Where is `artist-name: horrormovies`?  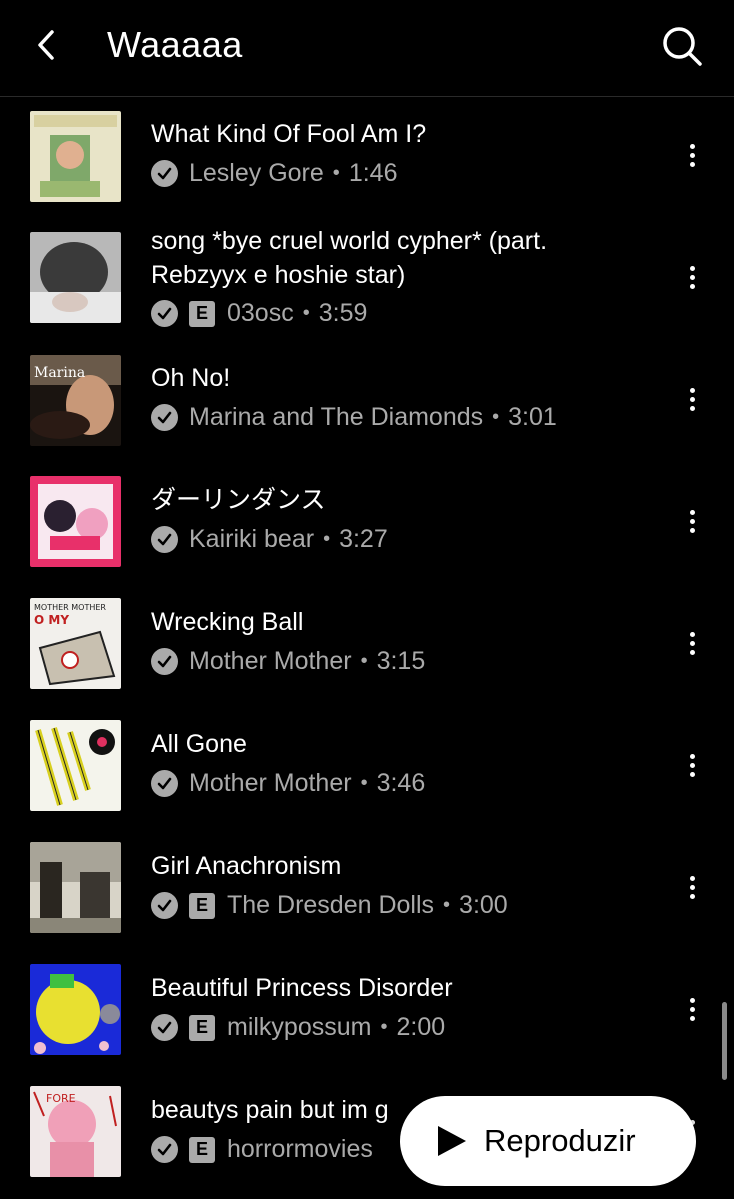
artist-name: horrormovies is located at coordinates (300, 1149).